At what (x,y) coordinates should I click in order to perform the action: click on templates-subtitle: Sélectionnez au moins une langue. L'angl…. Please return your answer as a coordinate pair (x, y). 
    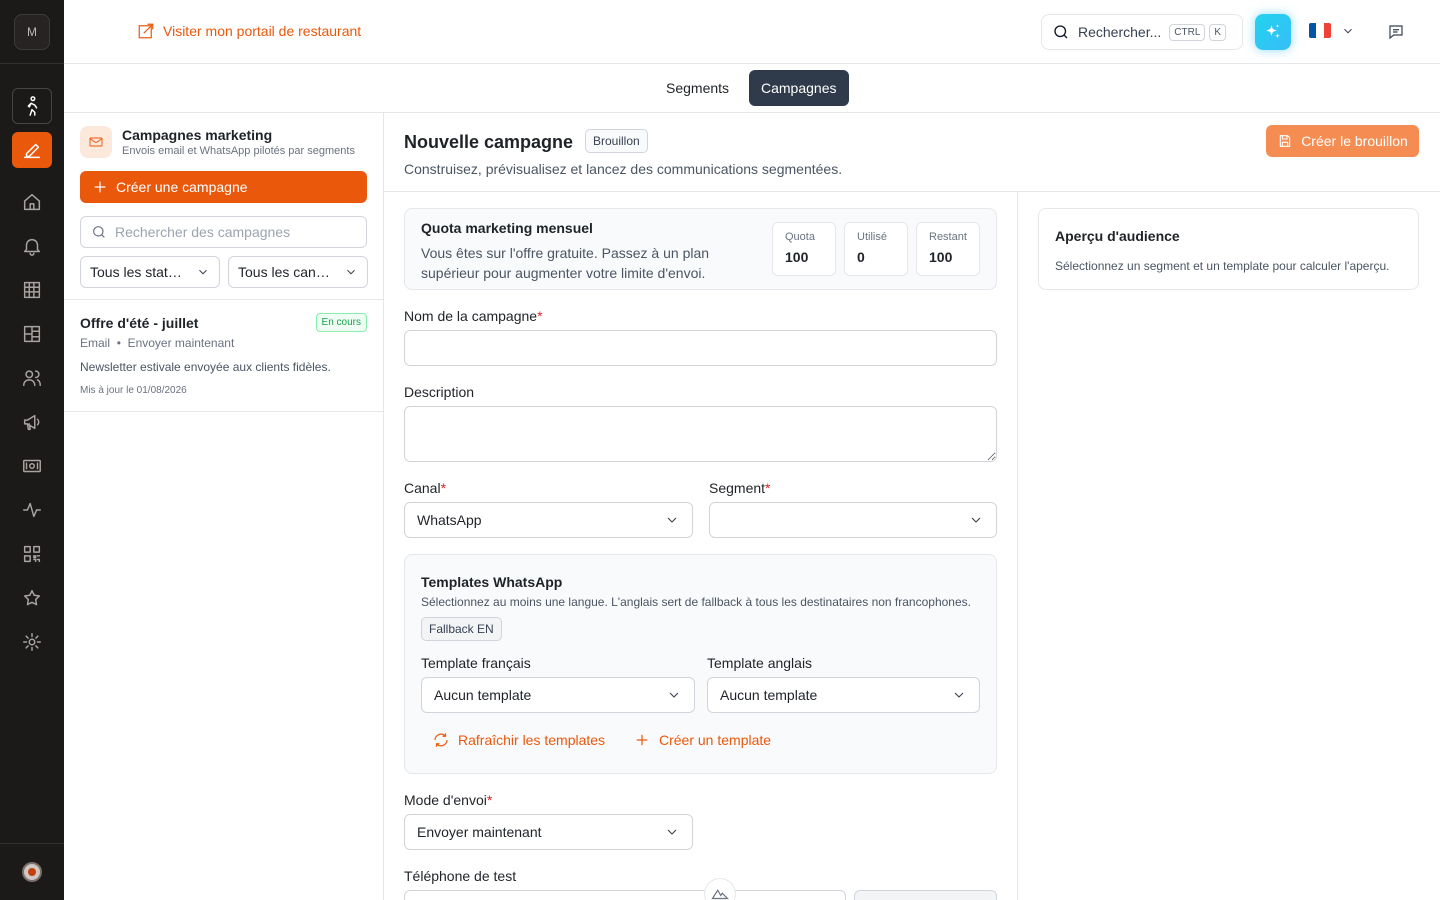
    Looking at the image, I should click on (696, 602).